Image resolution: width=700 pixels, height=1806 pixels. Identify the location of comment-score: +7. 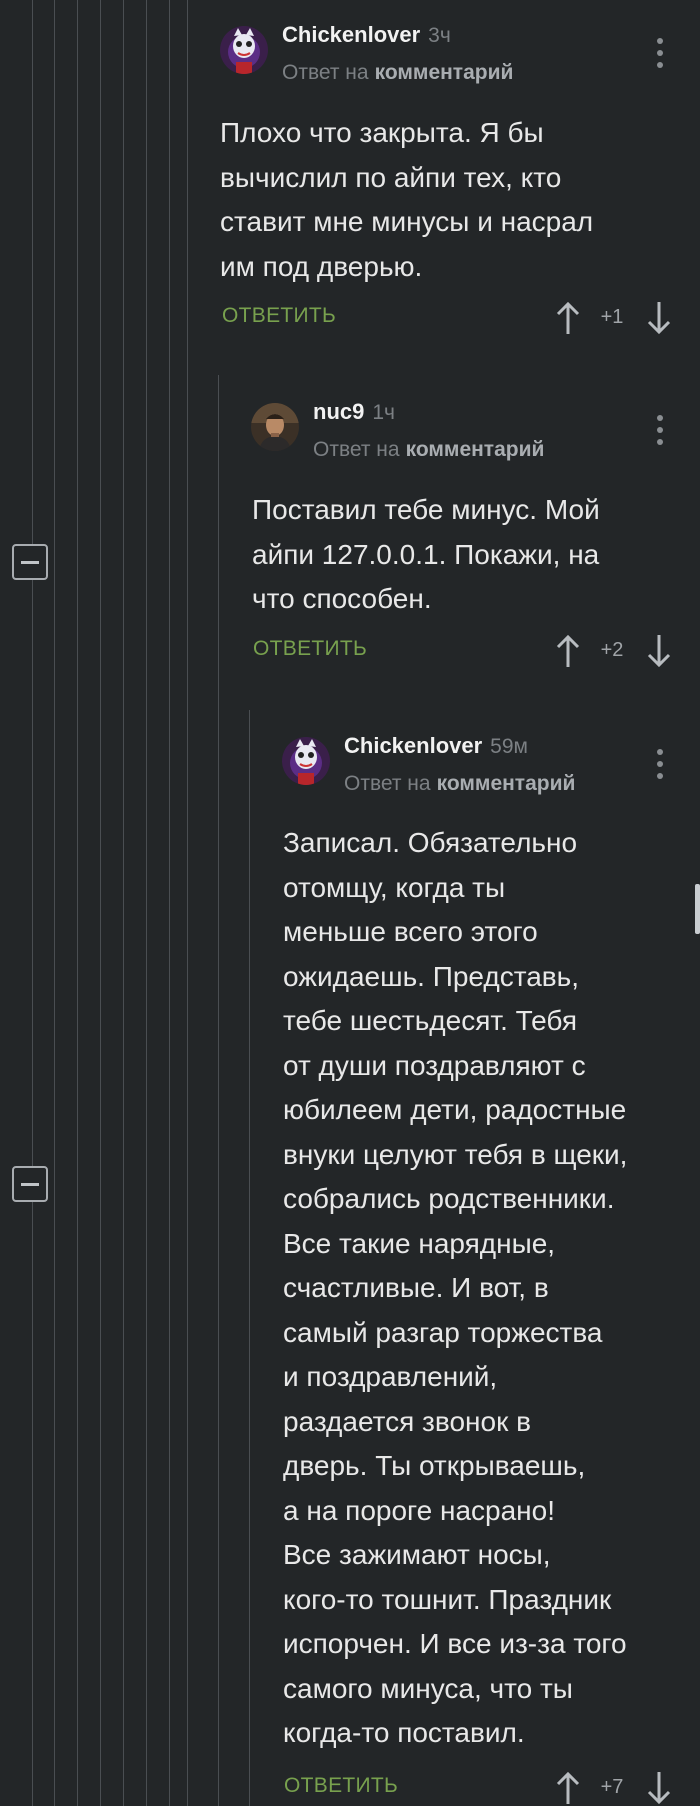
(612, 1787).